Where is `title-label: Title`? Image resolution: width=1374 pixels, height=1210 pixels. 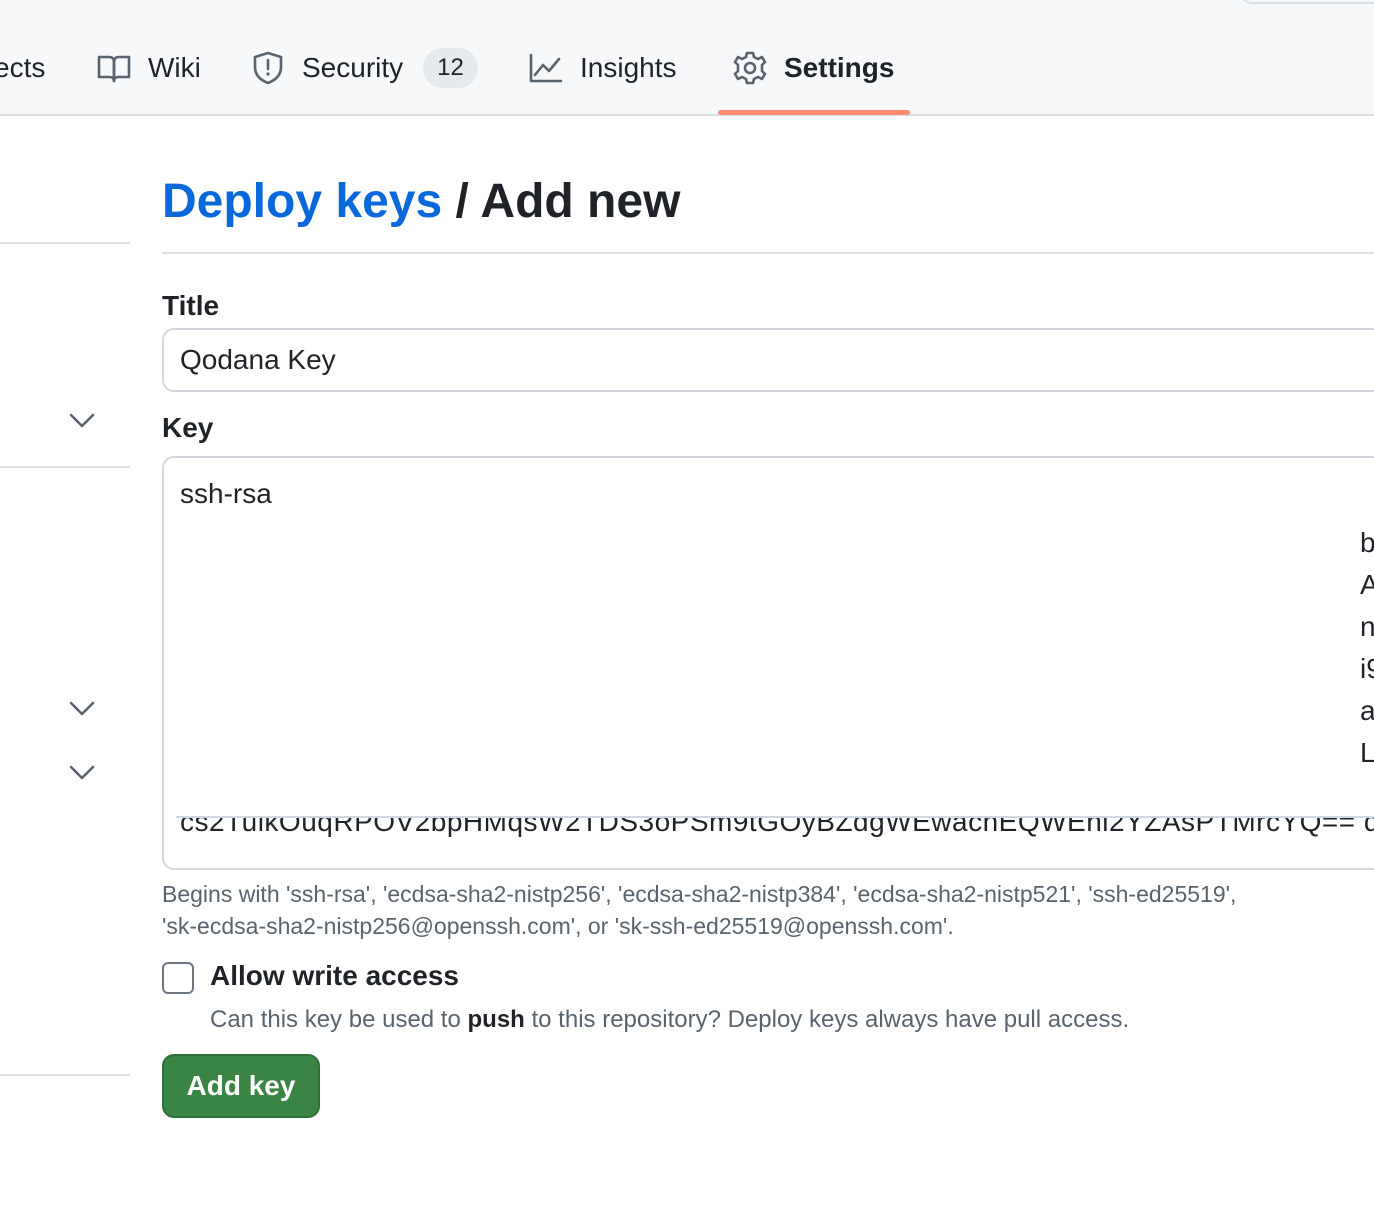 title-label: Title is located at coordinates (191, 305).